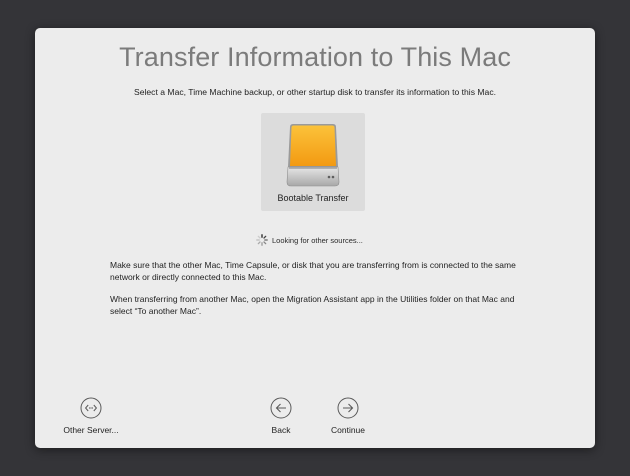  Describe the element at coordinates (262, 240) in the screenshot. I see `spinner-icon` at that location.